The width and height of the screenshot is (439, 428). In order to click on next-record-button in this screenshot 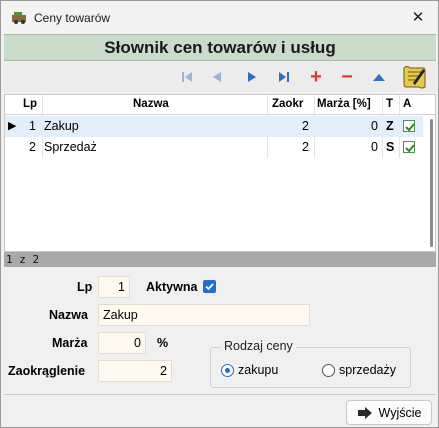, I will do `click(252, 77)`.